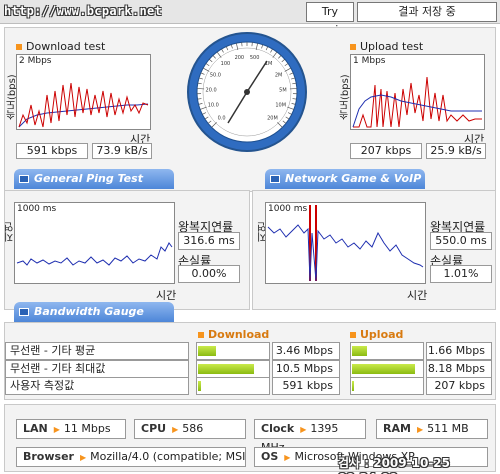  I want to click on gauge-row-label: 무선랜 - 기타 최대값, so click(97, 369).